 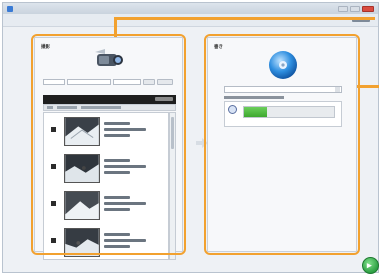 What do you see at coordinates (190, 8) in the screenshot?
I see `titlebar` at bounding box center [190, 8].